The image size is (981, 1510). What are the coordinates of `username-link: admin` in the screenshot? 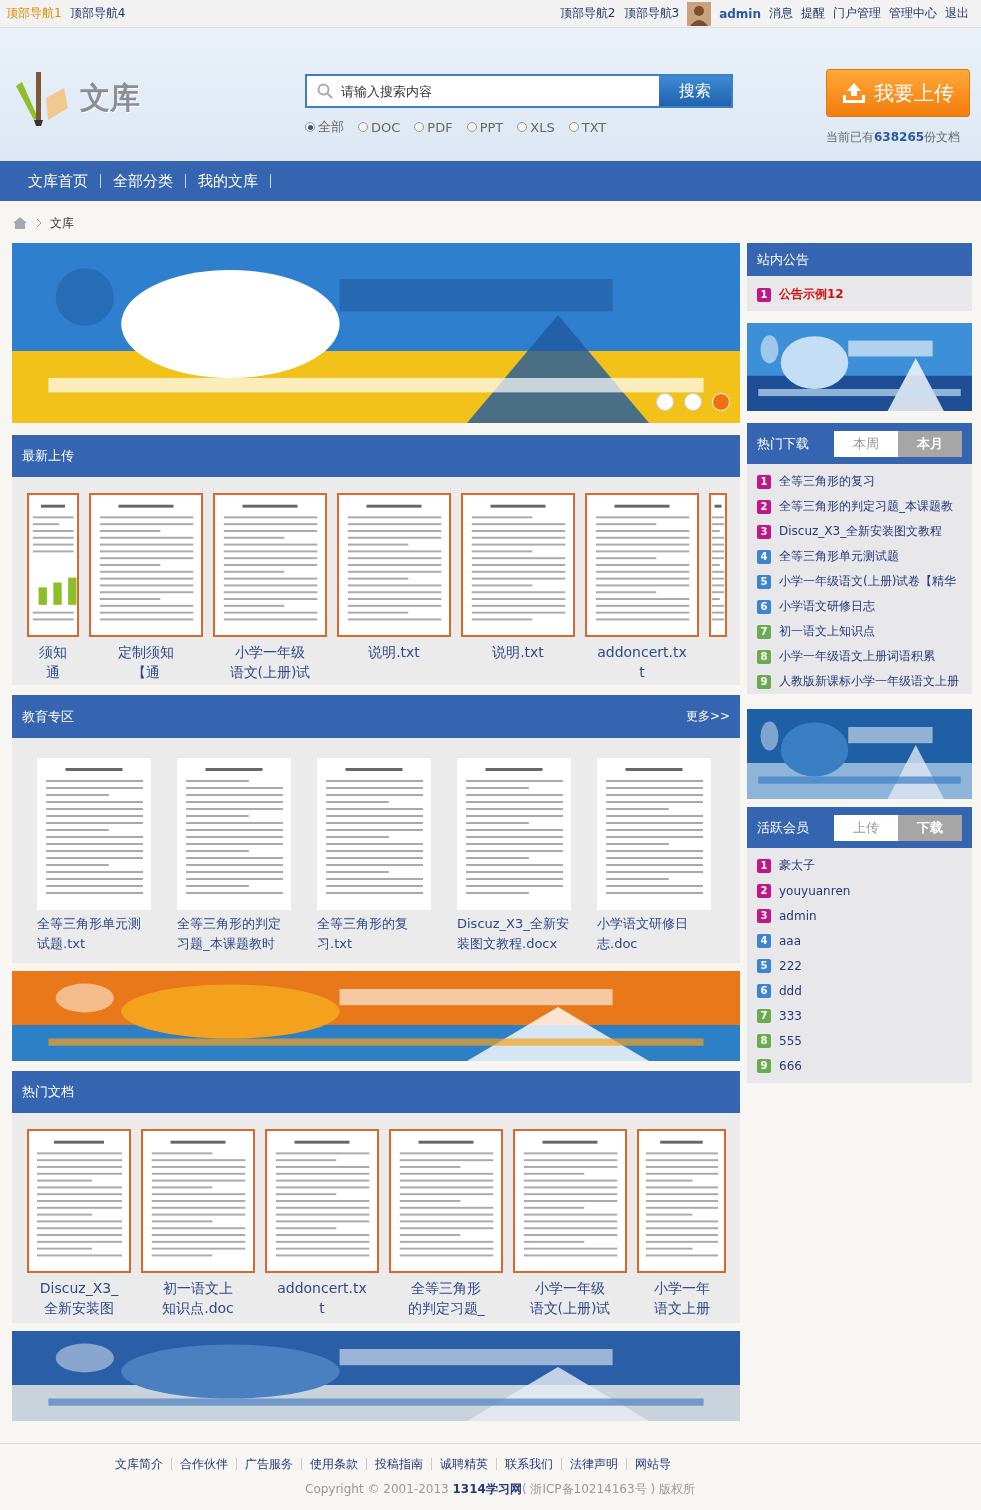 It's located at (740, 13).